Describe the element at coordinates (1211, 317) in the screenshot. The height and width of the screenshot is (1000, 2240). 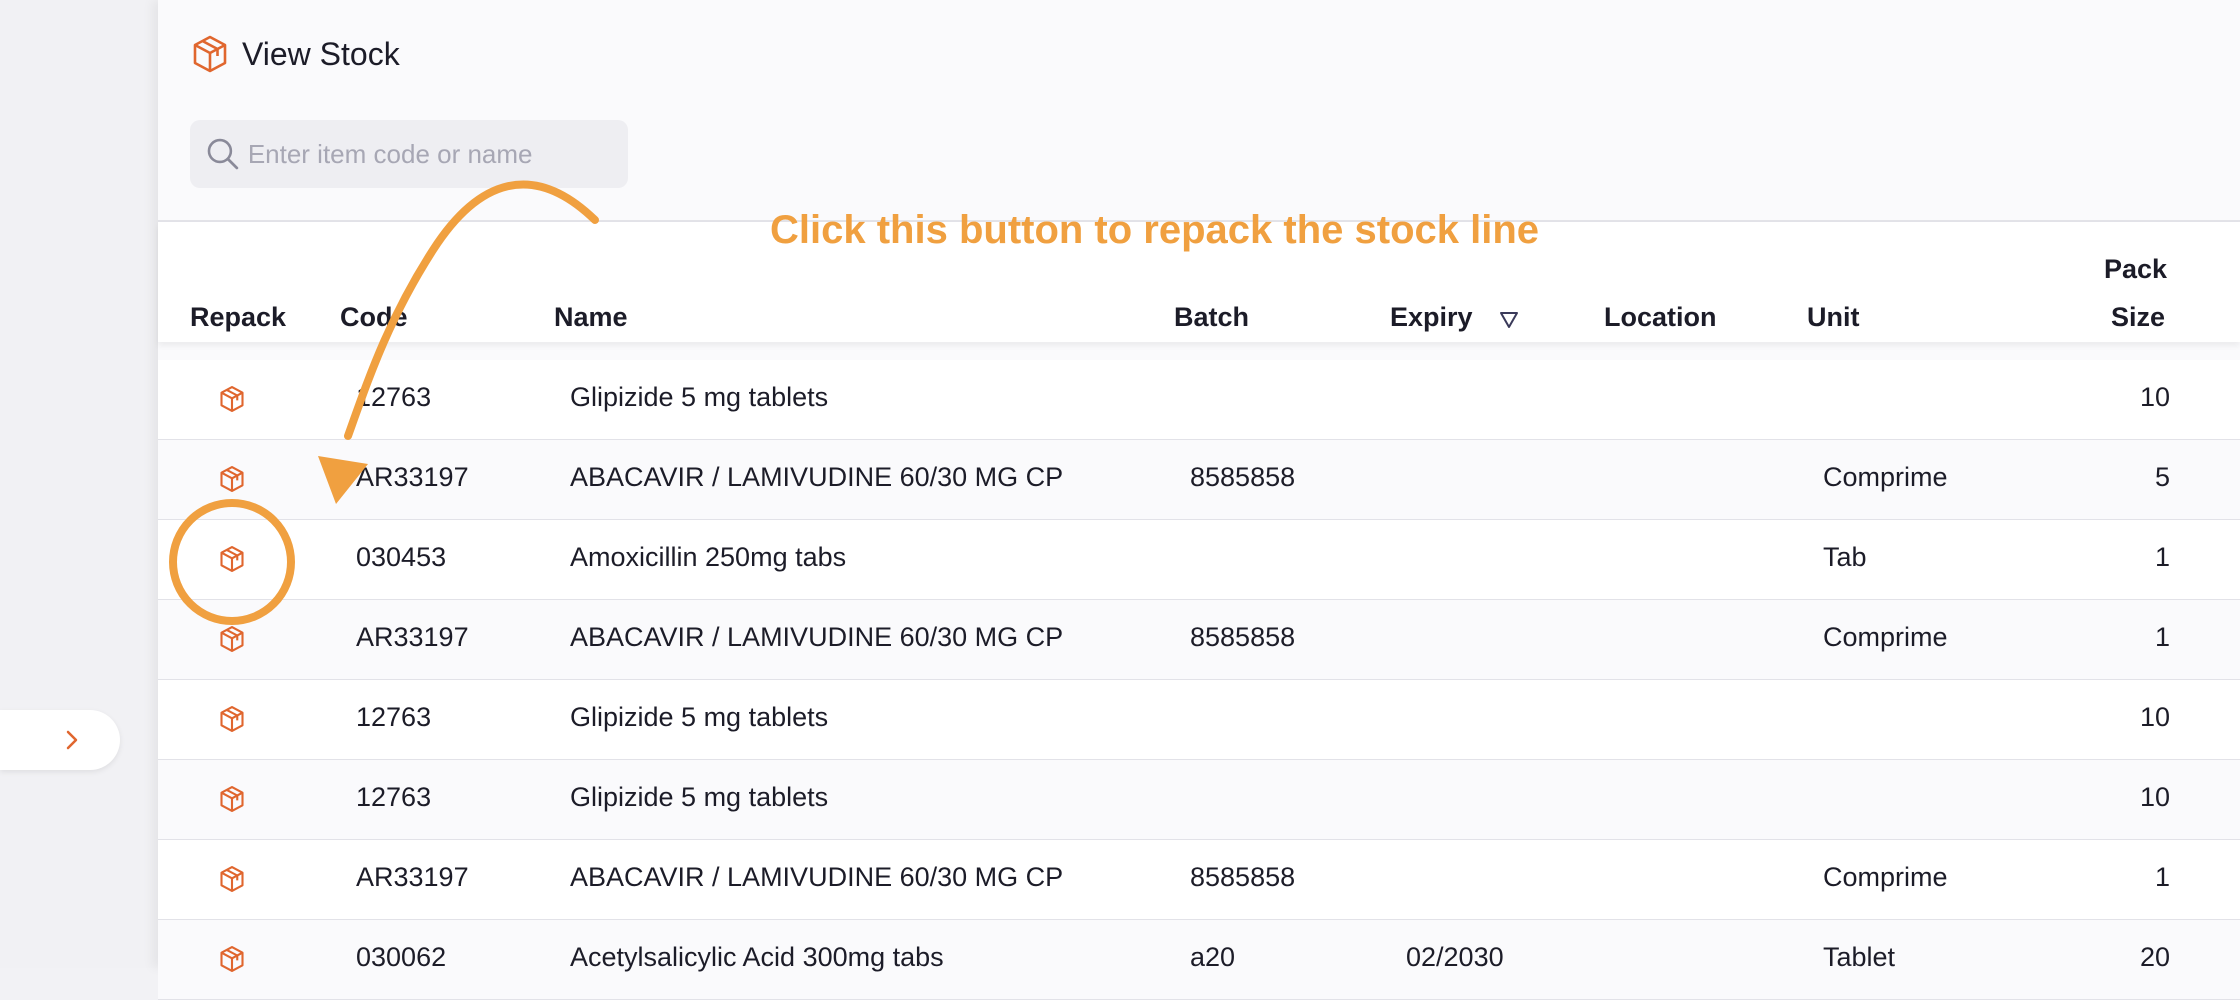
I see `column-header-batch: Batch` at that location.